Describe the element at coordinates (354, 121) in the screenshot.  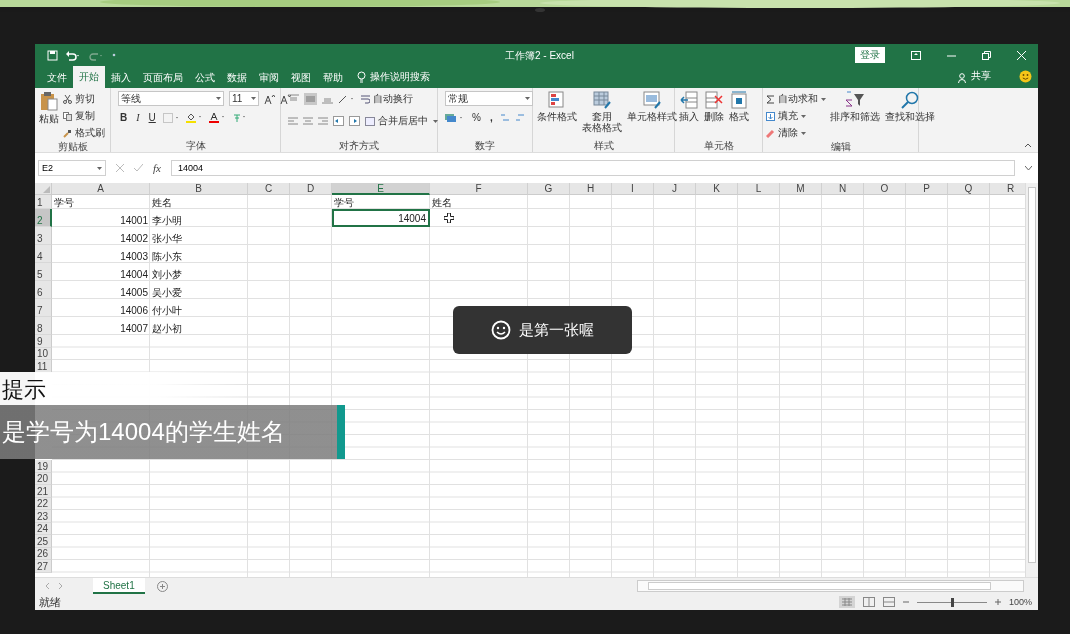
I see `increase-indent-icon` at that location.